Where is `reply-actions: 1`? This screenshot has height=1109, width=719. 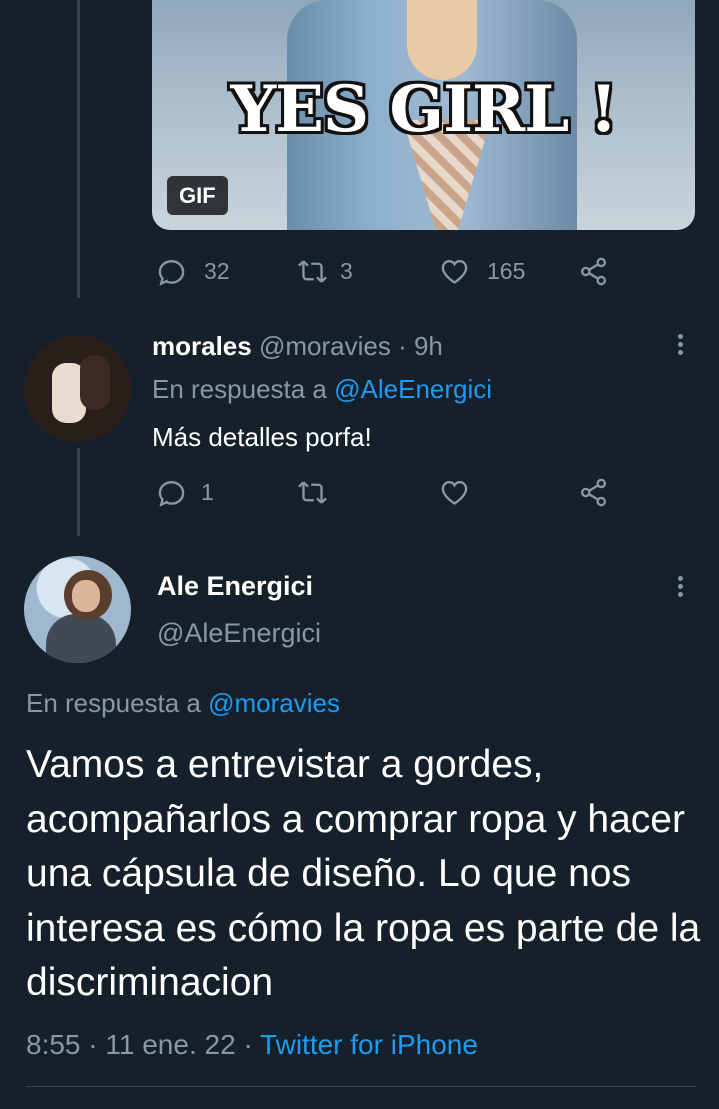
reply-actions: 1 is located at coordinates (387, 492).